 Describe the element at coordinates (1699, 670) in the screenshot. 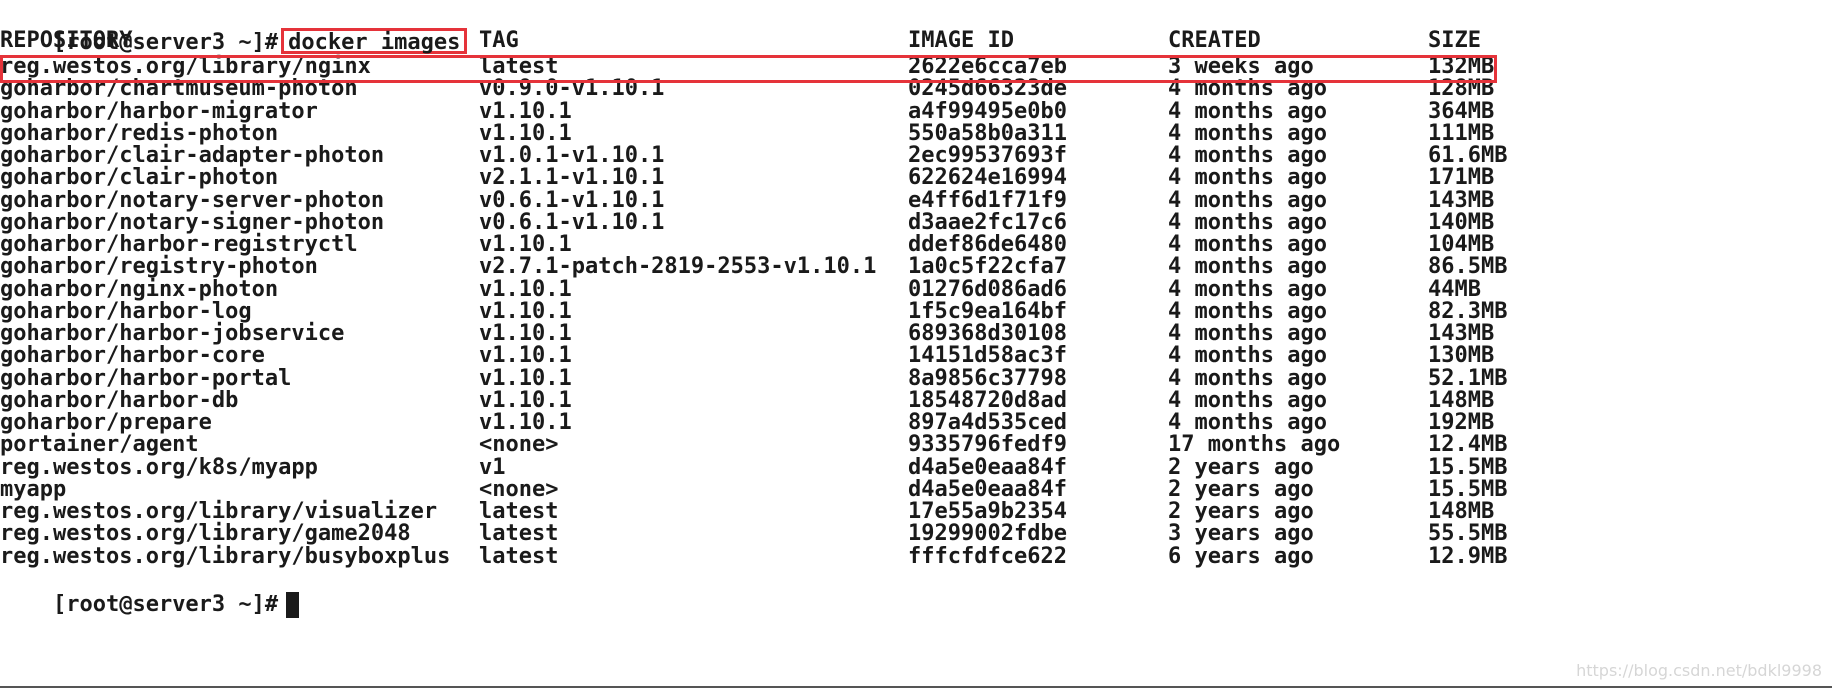

I see `watermark: https://blog.csdn.net/bdkl9998` at that location.